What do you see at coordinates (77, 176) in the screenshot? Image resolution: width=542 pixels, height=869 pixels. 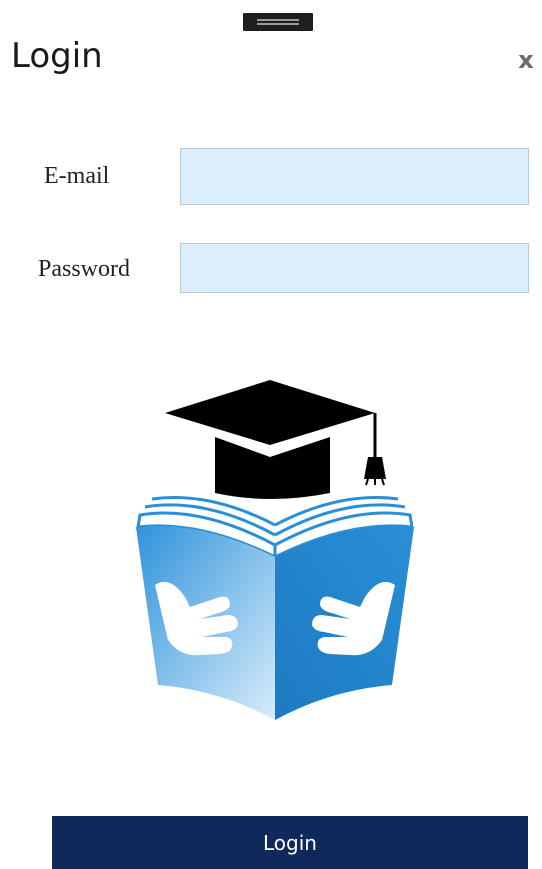 I see `email-label: E-mail` at bounding box center [77, 176].